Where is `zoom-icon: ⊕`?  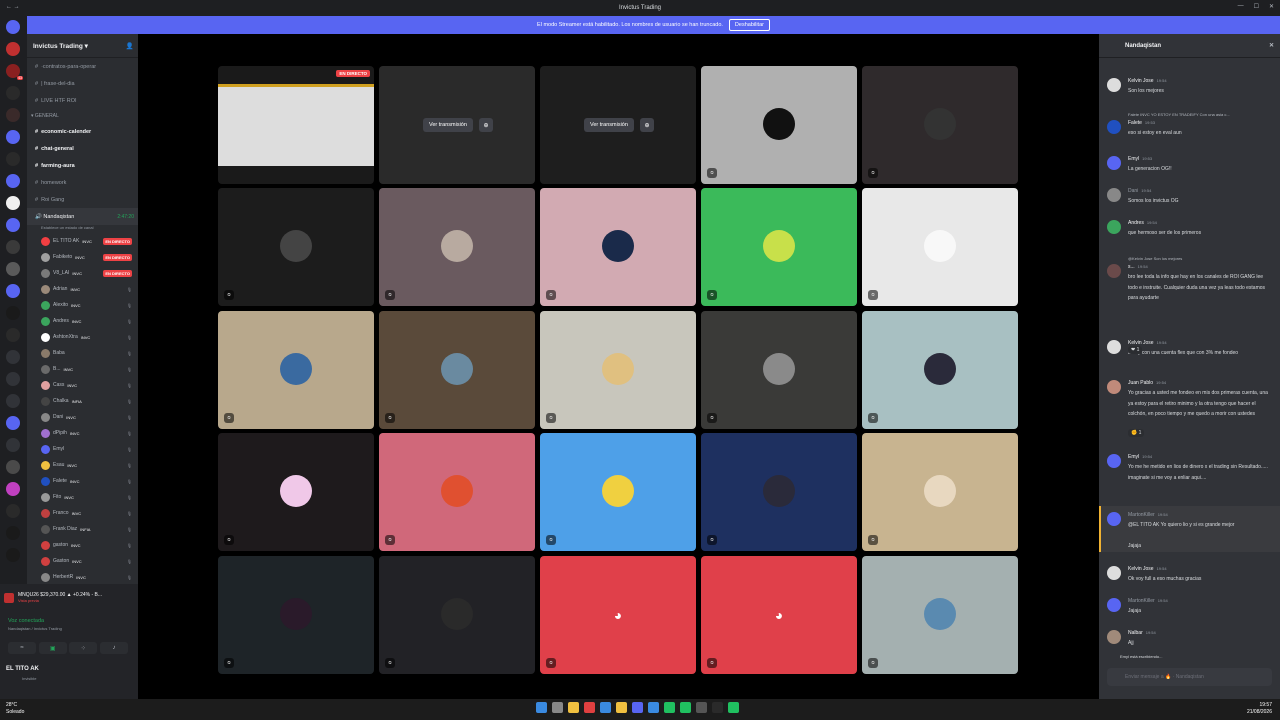 zoom-icon: ⊕ is located at coordinates (486, 125).